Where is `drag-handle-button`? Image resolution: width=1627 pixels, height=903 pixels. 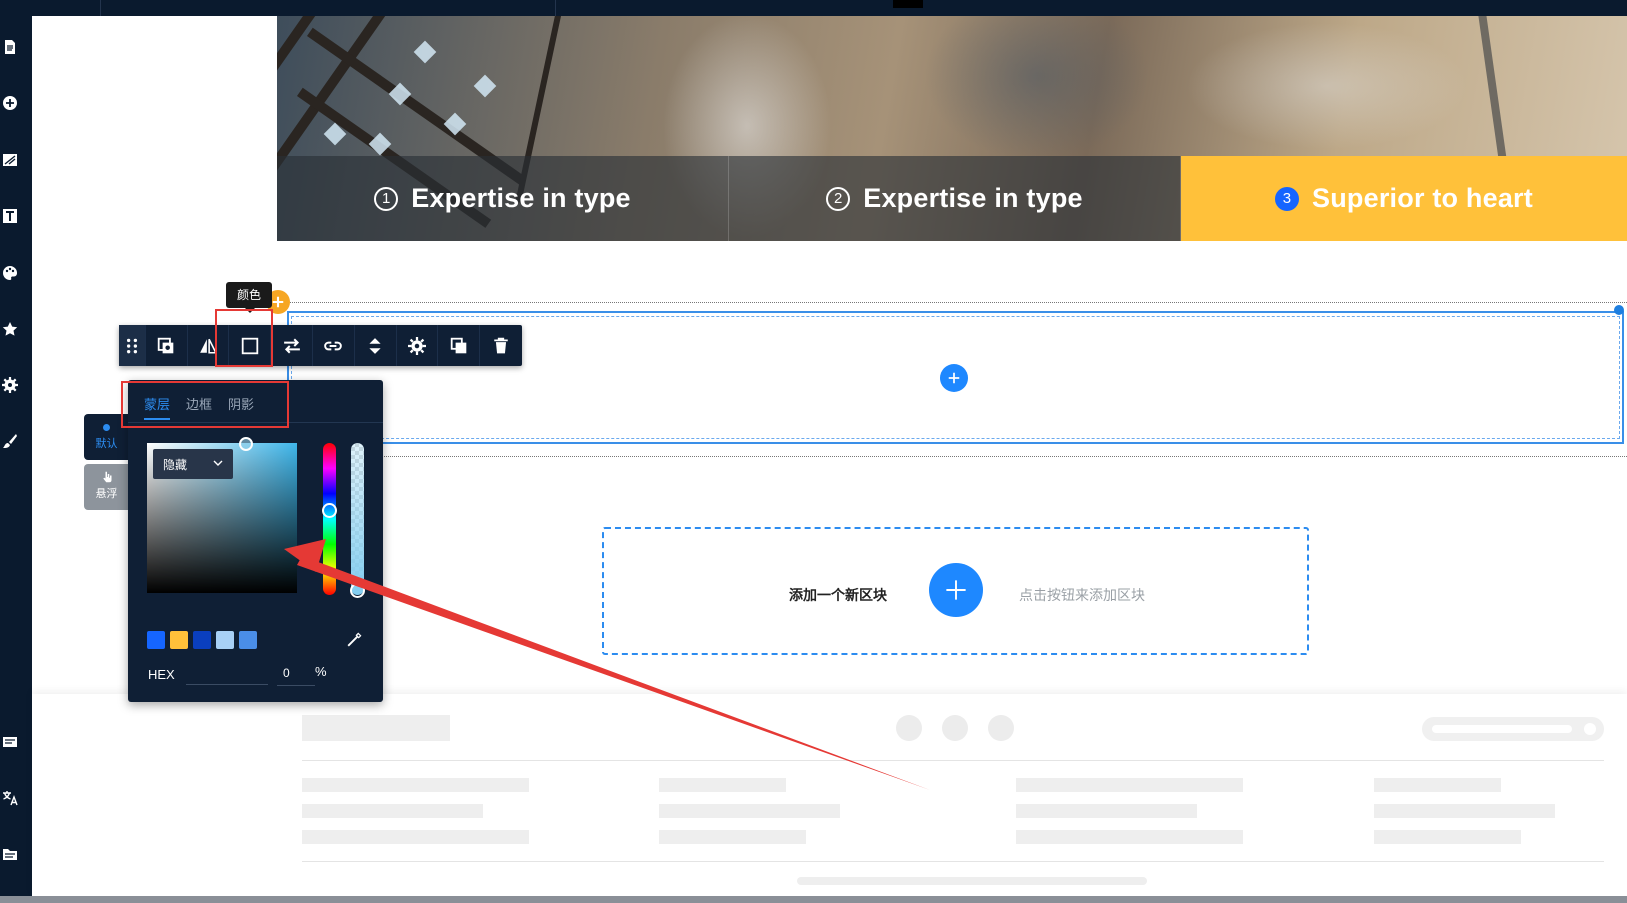 drag-handle-button is located at coordinates (132, 345).